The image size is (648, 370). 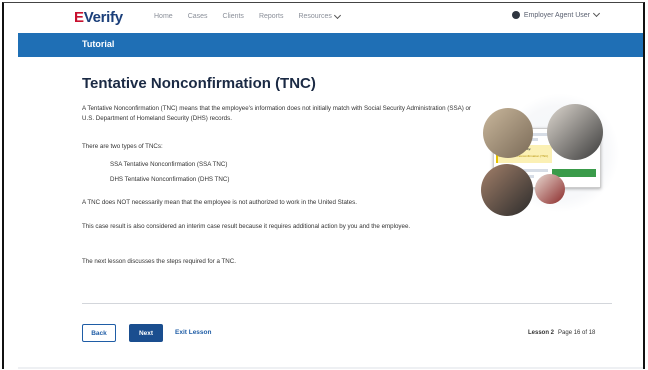 What do you see at coordinates (233, 16) in the screenshot?
I see `nav-link-clients: Clients` at bounding box center [233, 16].